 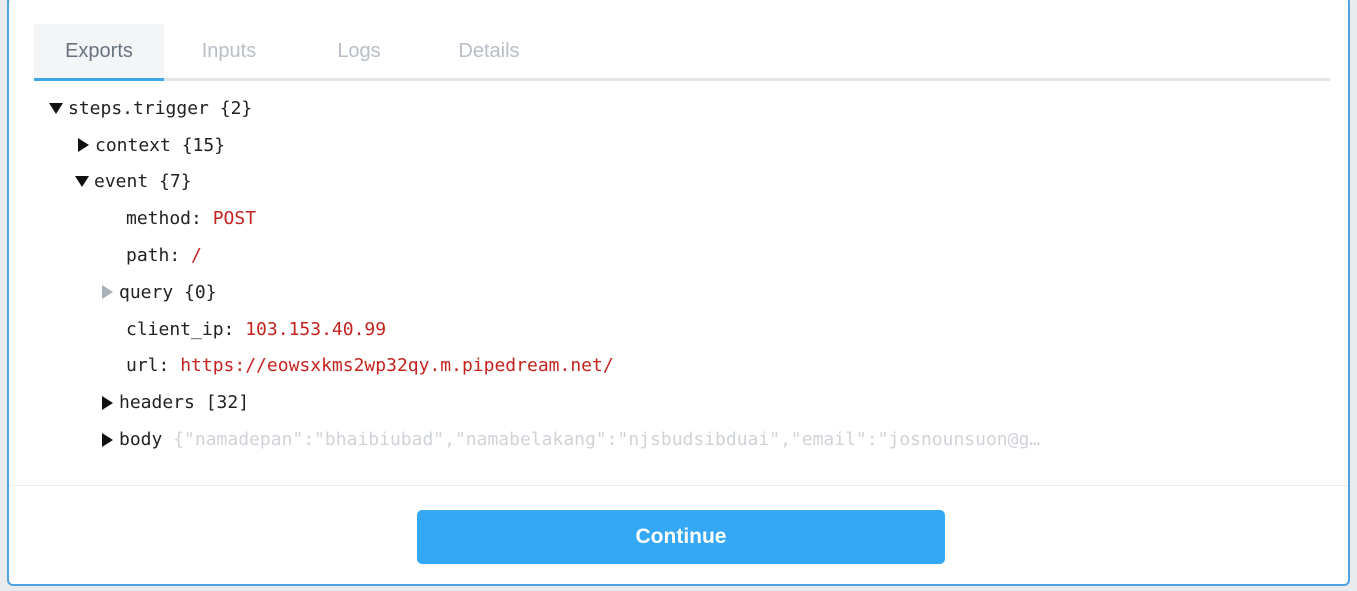 I want to click on node-count: {2}, so click(x=236, y=108).